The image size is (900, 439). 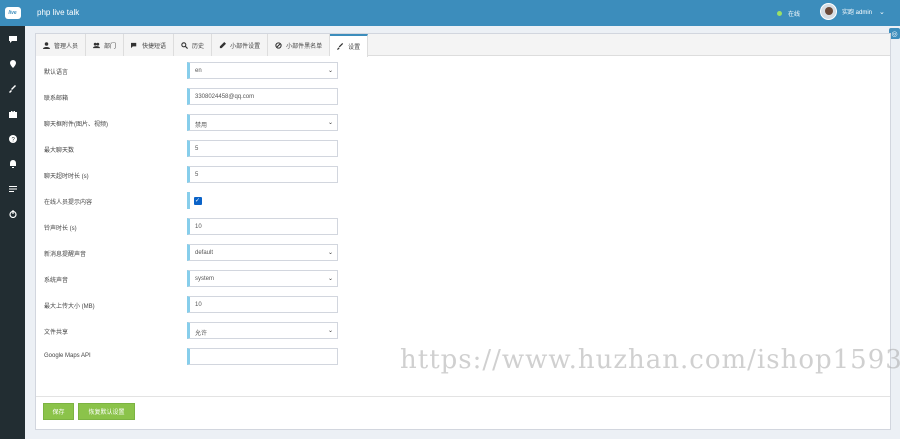 What do you see at coordinates (69, 307) in the screenshot?
I see `label-max-upload: 最大上传大小 (MB)` at bounding box center [69, 307].